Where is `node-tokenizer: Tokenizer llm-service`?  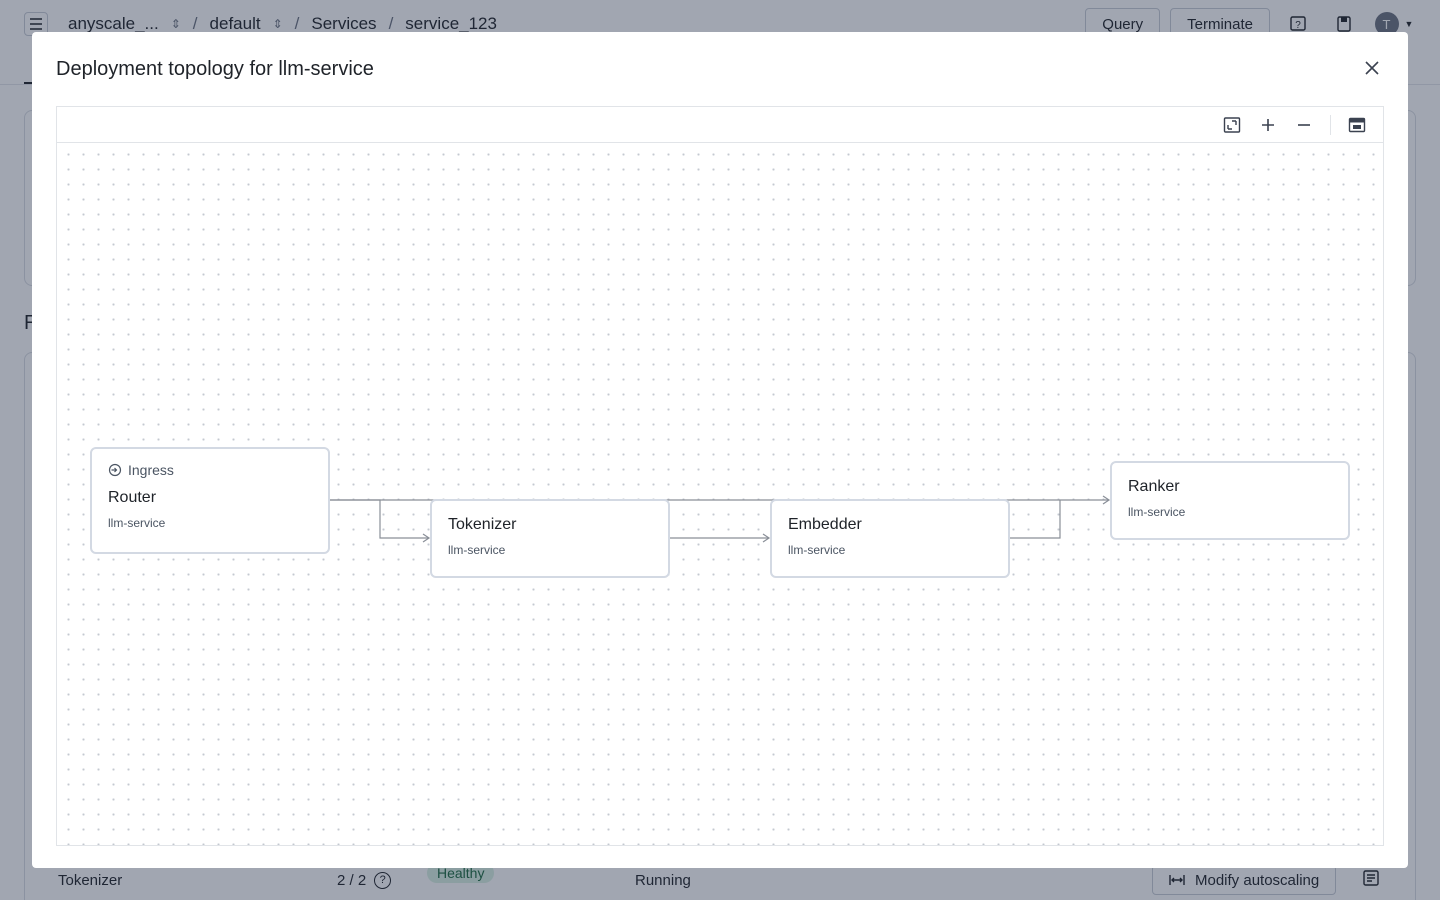
node-tokenizer: Tokenizer llm-service is located at coordinates (550, 538).